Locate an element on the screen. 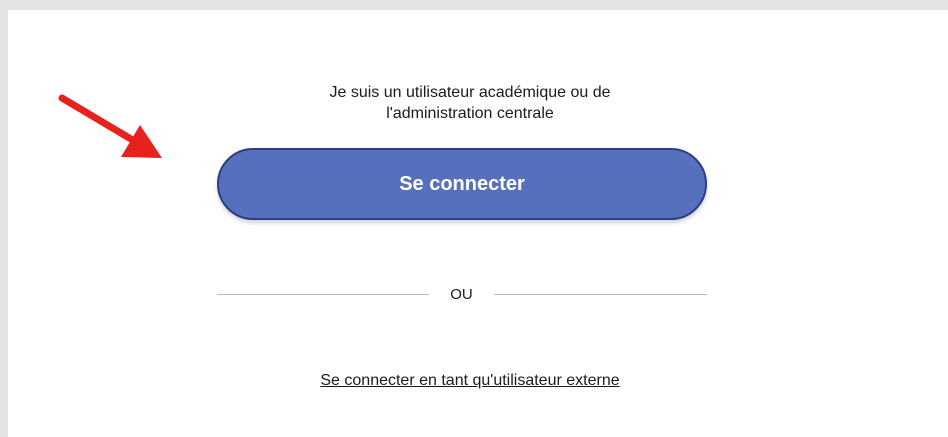 This screenshot has width=948, height=437. separator-label: OU is located at coordinates (461, 294).